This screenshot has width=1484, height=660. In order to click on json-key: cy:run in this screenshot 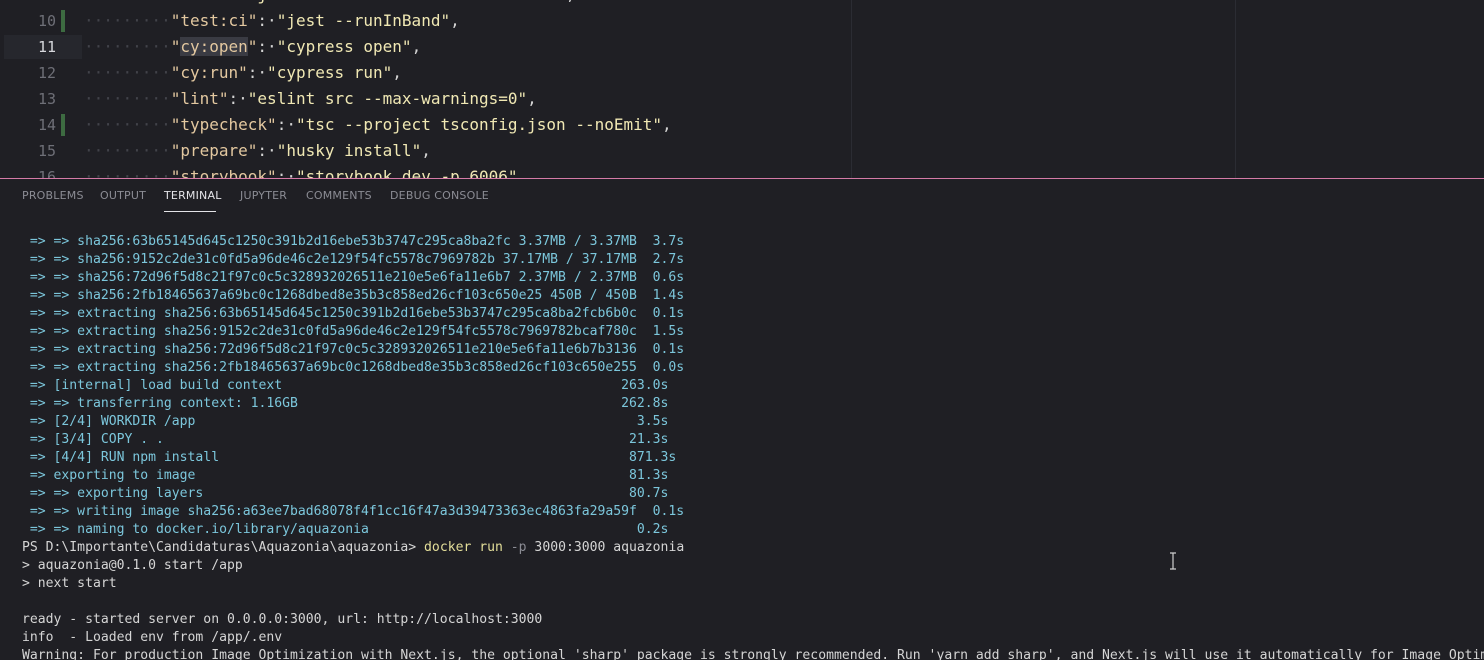, I will do `click(209, 72)`.